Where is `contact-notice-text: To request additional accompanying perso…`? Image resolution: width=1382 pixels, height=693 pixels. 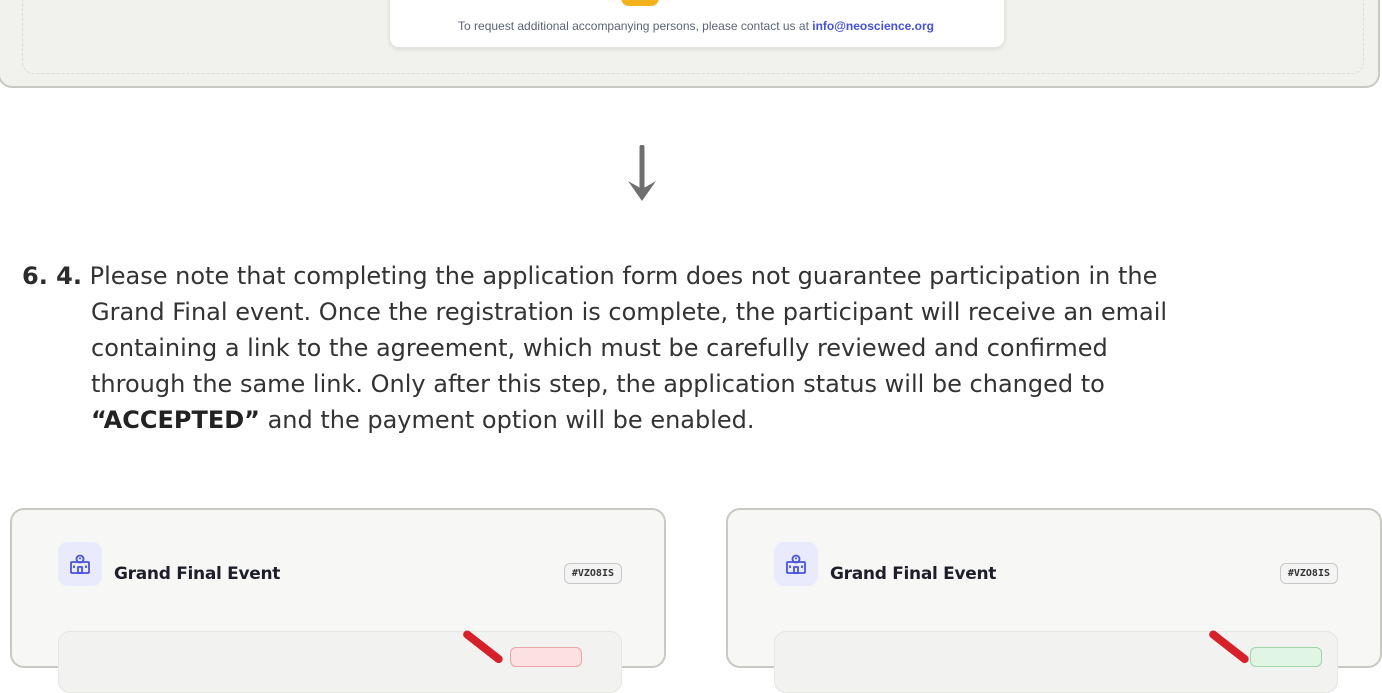 contact-notice-text: To request additional accompanying perso… is located at coordinates (635, 26).